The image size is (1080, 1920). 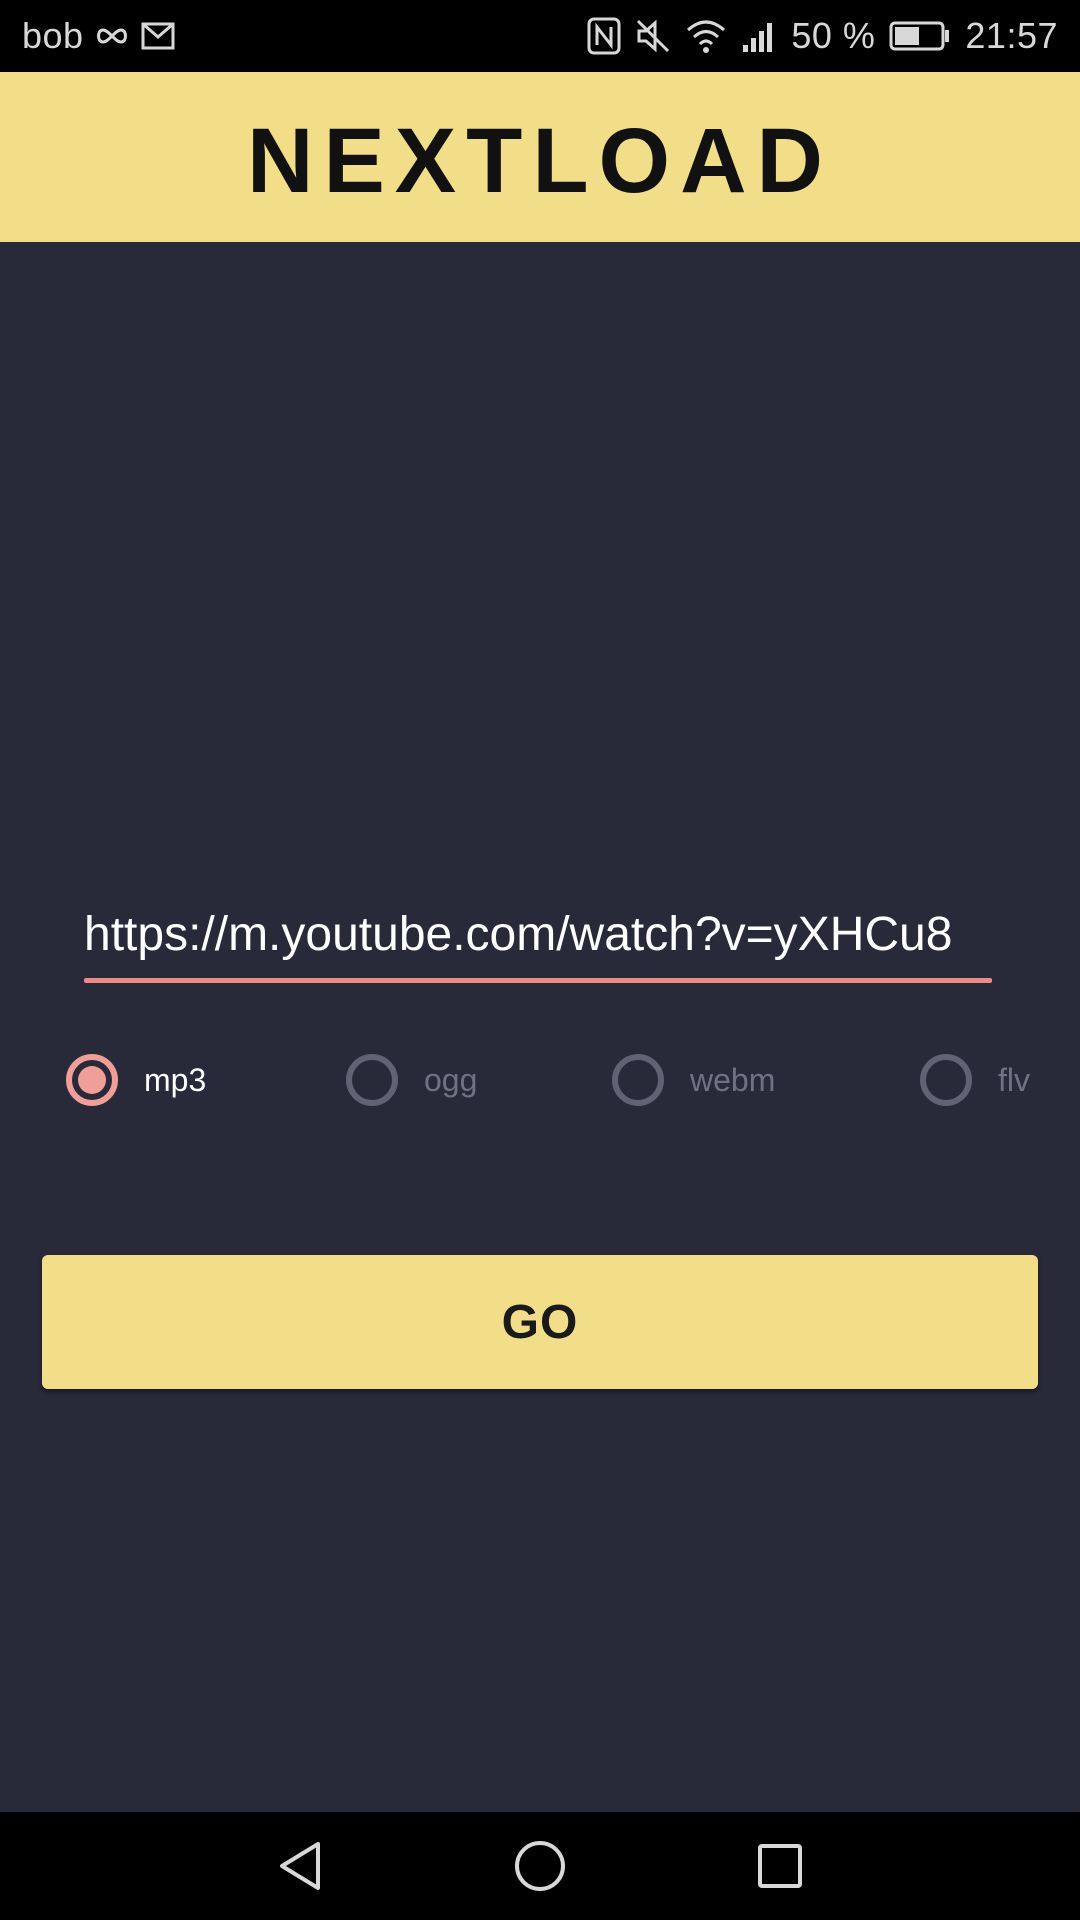 I want to click on radio-flv: flv, so click(x=975, y=1080).